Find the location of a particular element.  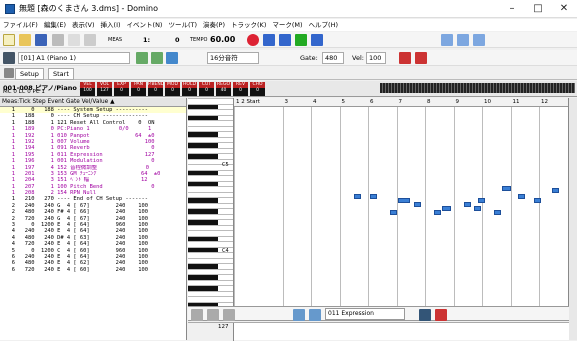

tab-setup: Setup is located at coordinates (29, 74).